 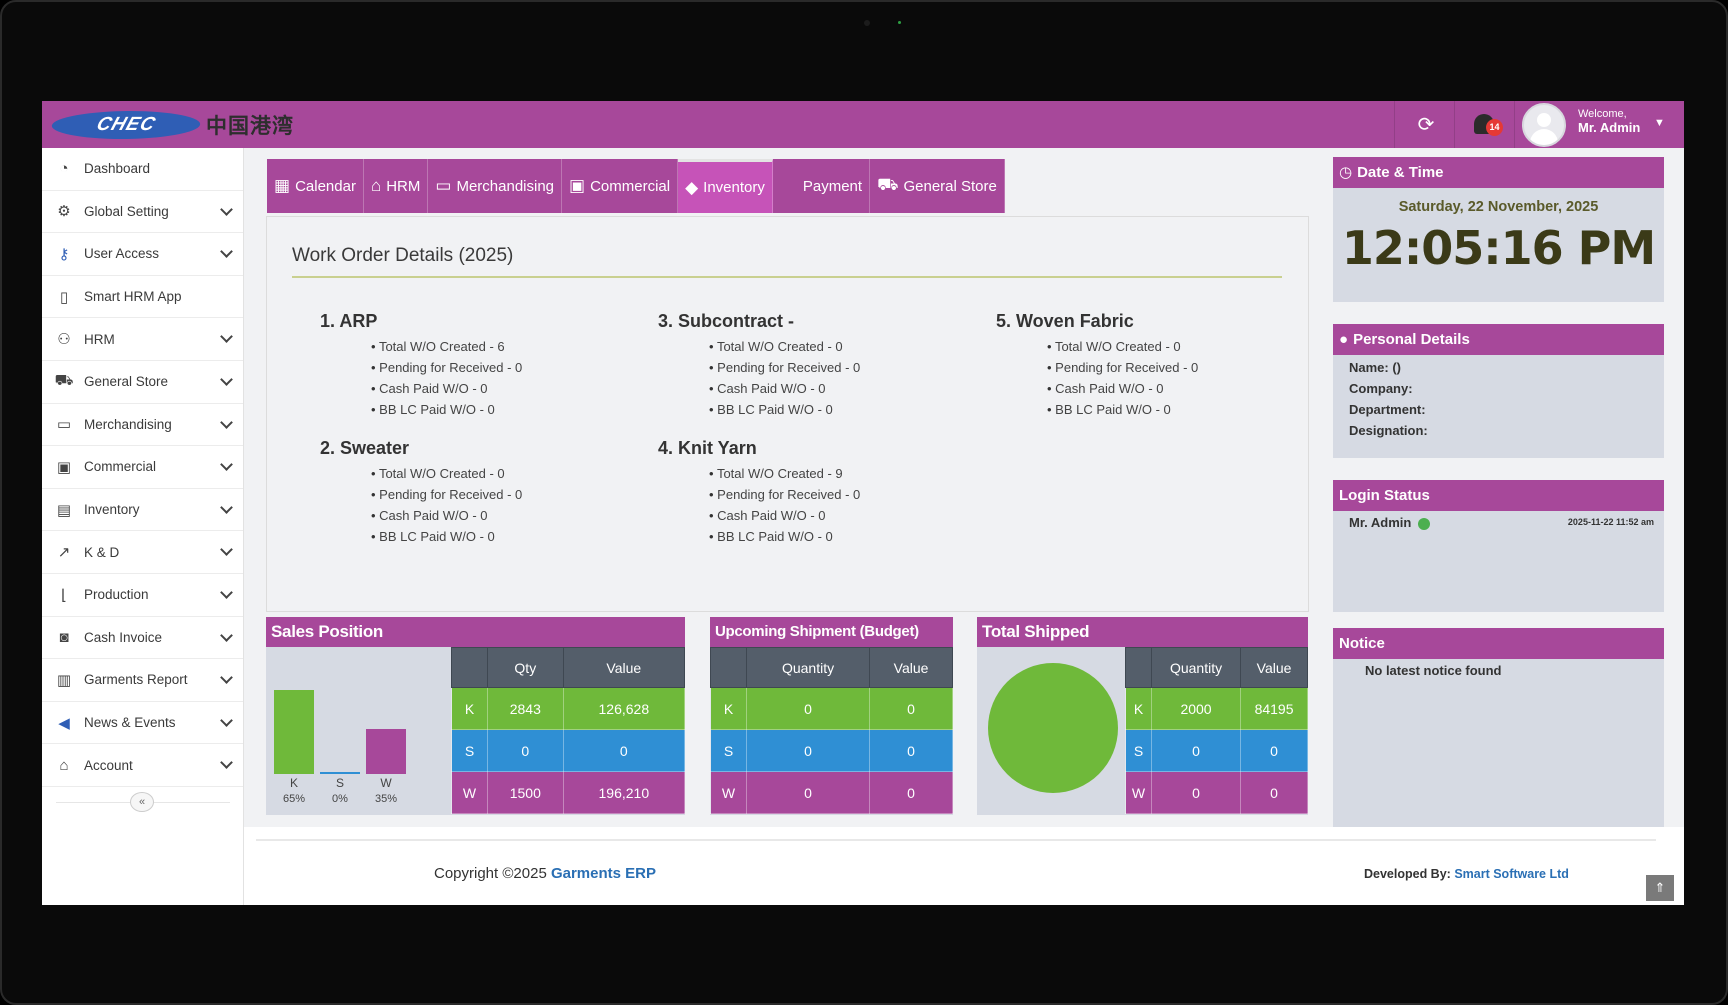 I want to click on developer-link: Smart Software Ltd, so click(x=1511, y=874).